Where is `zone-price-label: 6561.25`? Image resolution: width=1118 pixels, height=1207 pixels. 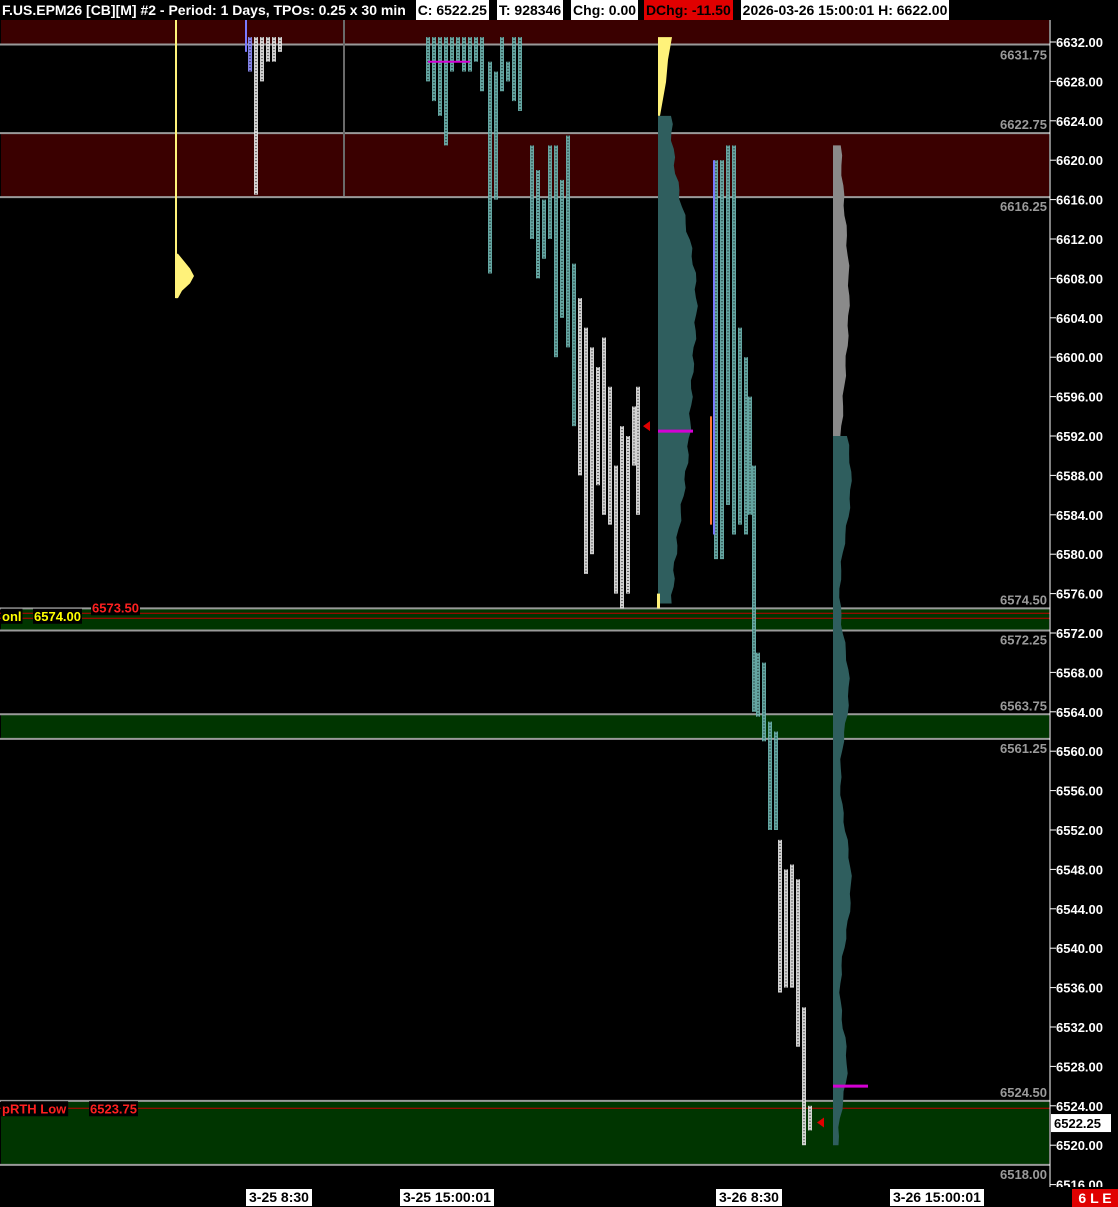
zone-price-label: 6561.25 is located at coordinates (1023, 748).